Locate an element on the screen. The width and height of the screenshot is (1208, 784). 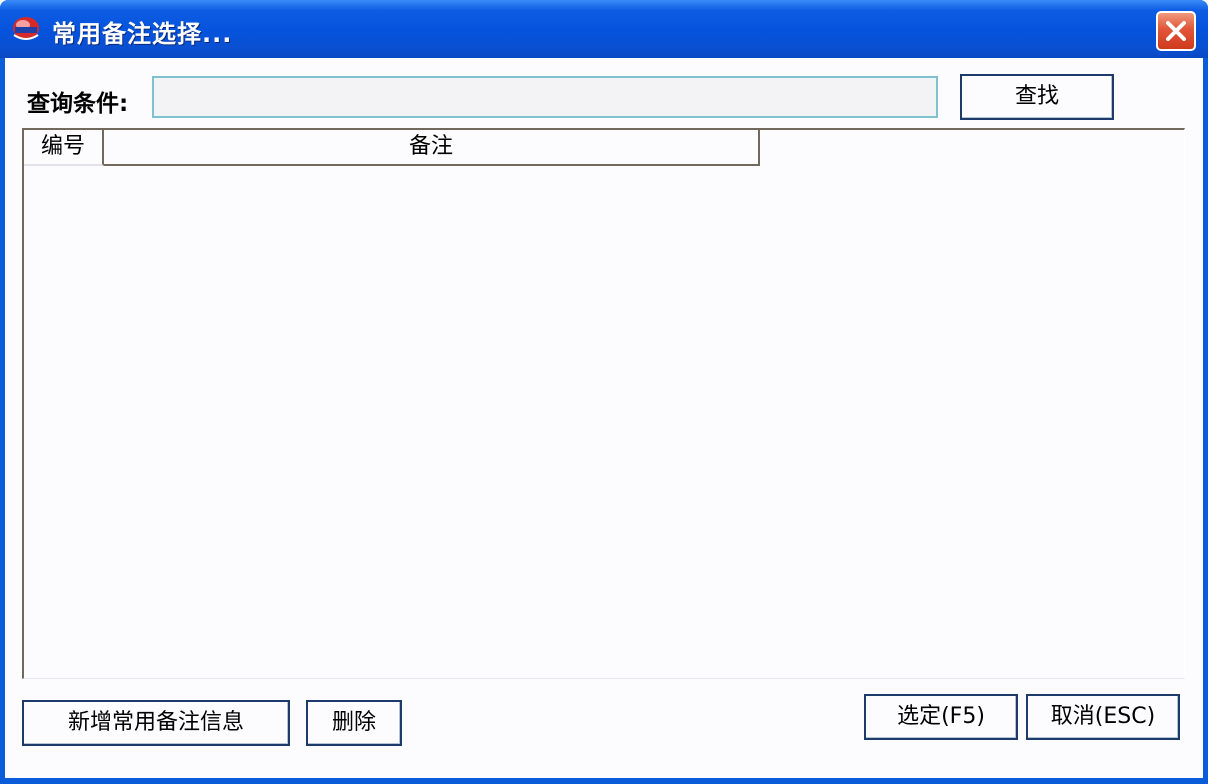
table-header: 编号 备注 is located at coordinates (392, 148).